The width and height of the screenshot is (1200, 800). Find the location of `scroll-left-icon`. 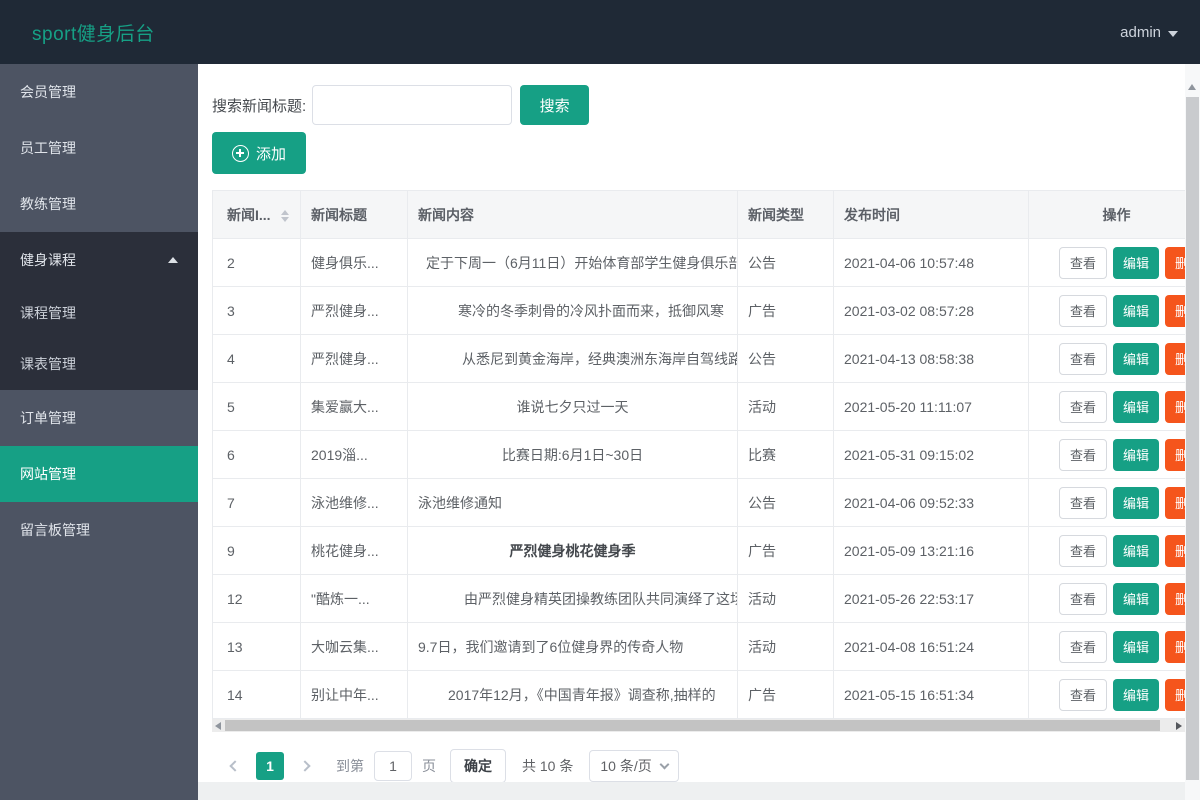

scroll-left-icon is located at coordinates (218, 726).